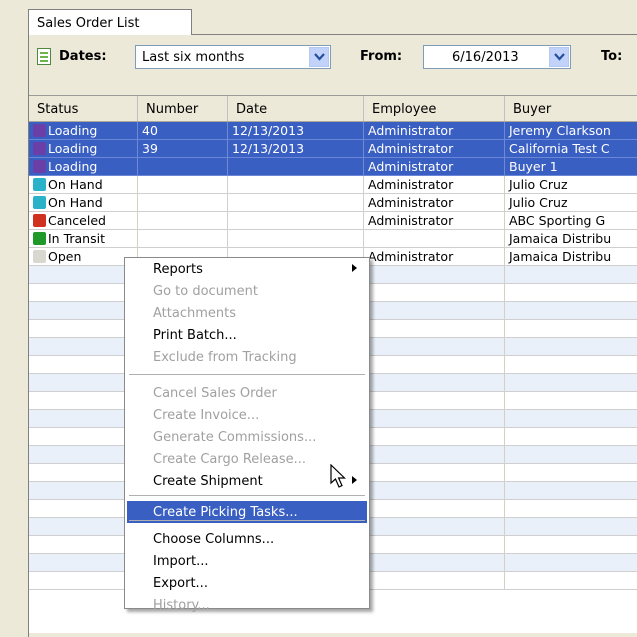 Image resolution: width=637 pixels, height=637 pixels. Describe the element at coordinates (83, 221) in the screenshot. I see `cell-status: Canceled` at that location.